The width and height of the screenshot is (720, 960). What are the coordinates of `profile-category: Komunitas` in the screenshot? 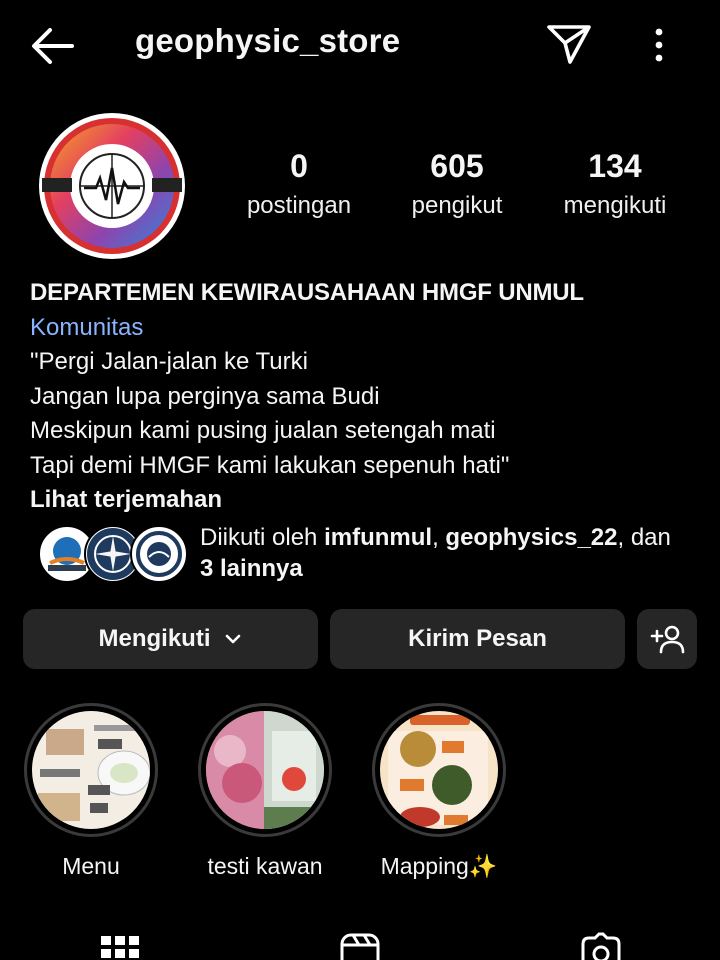 It's located at (365, 328).